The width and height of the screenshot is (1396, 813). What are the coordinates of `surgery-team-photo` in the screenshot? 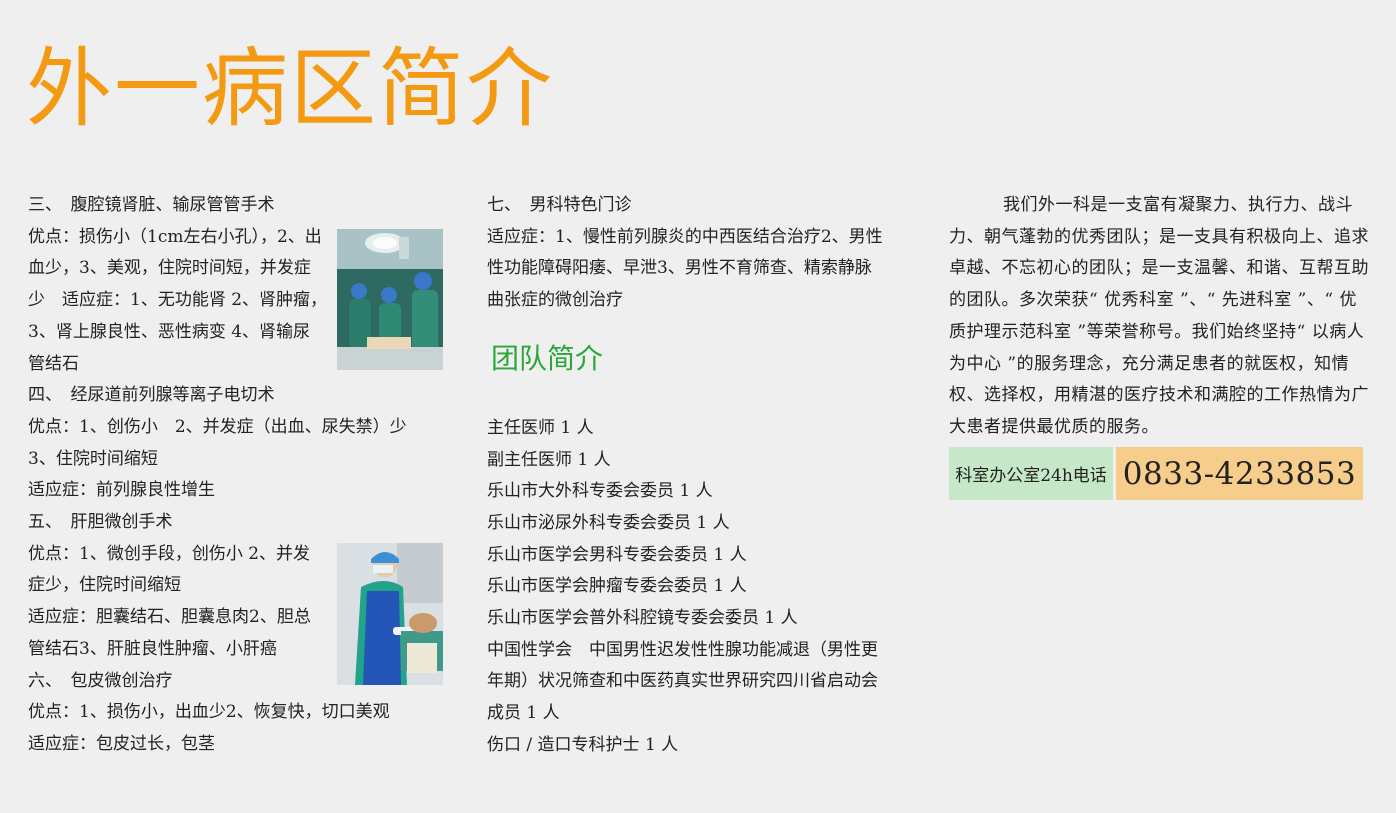 It's located at (390, 299).